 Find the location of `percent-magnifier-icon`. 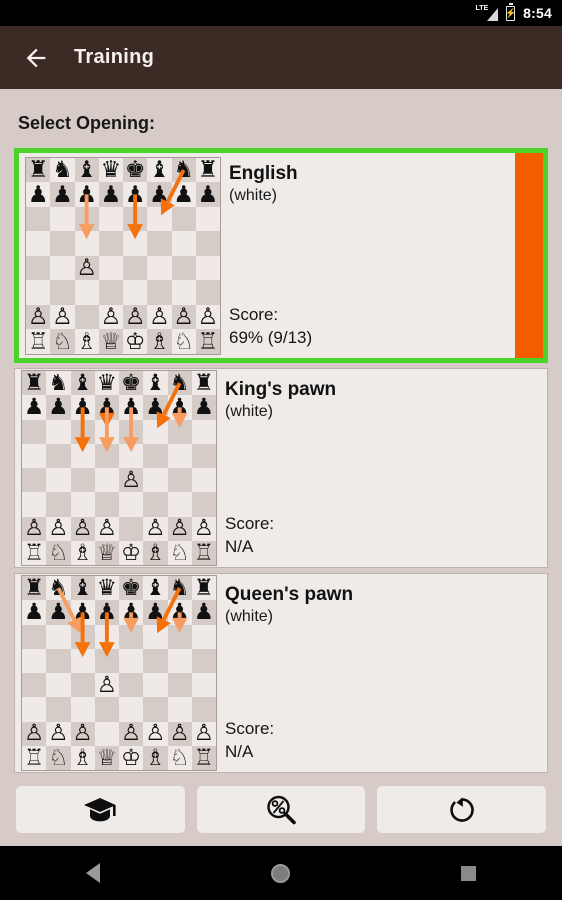

percent-magnifier-icon is located at coordinates (281, 809).